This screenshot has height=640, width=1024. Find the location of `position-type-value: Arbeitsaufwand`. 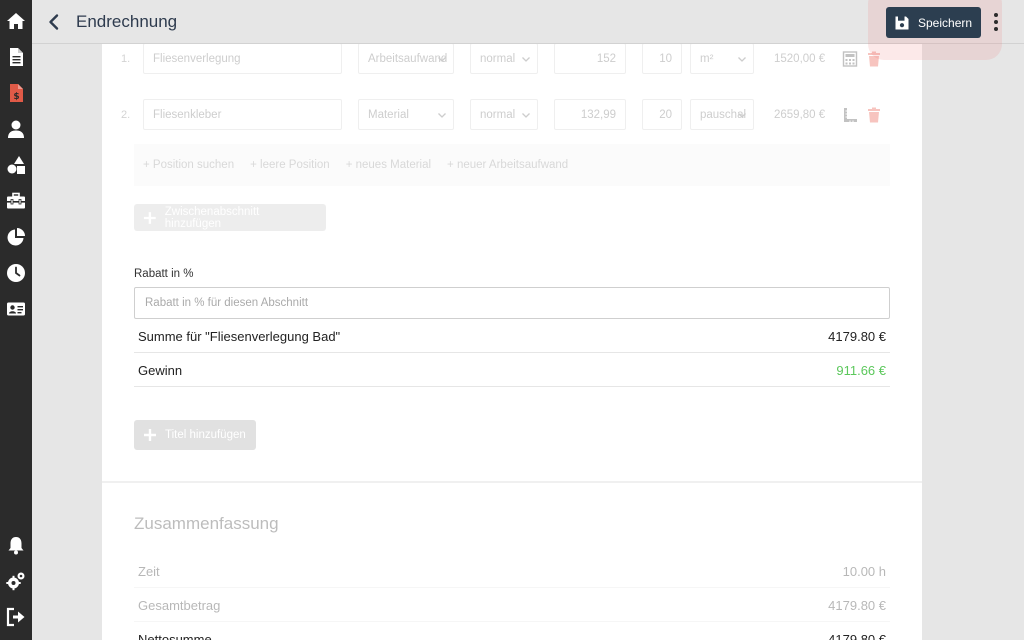

position-type-value: Arbeitsaufwand is located at coordinates (408, 58).